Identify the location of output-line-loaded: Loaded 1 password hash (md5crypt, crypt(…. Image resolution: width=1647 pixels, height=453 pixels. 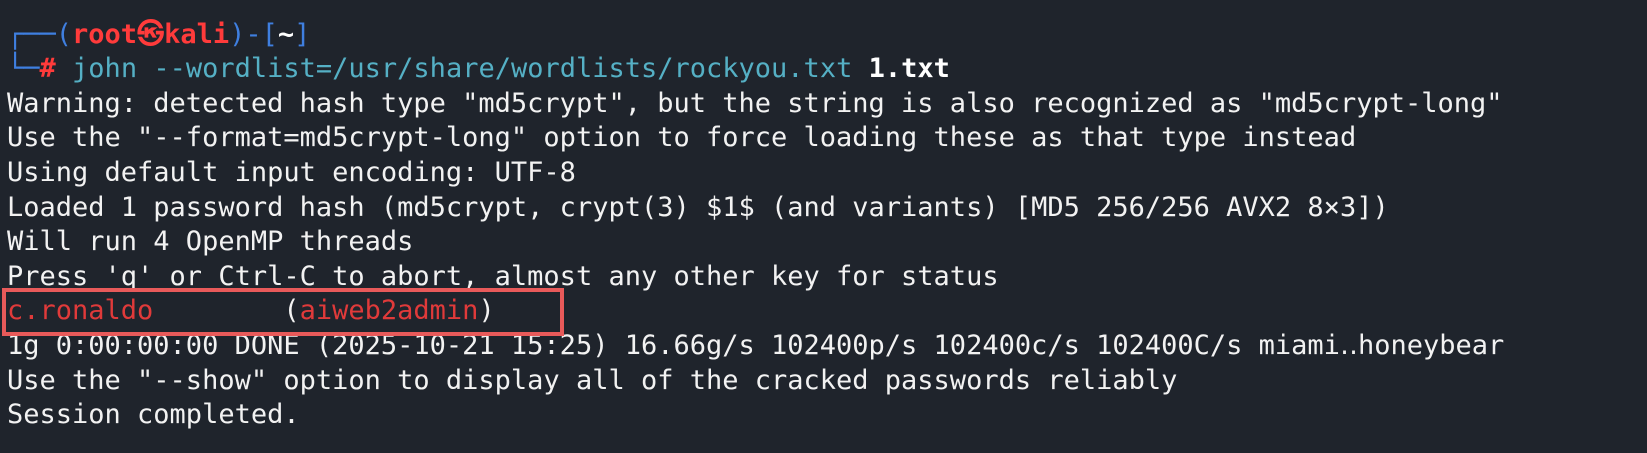
(698, 207).